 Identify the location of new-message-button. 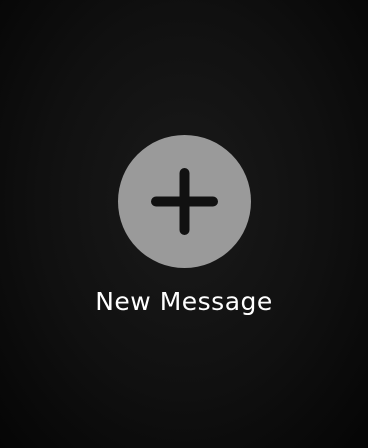
(184, 201).